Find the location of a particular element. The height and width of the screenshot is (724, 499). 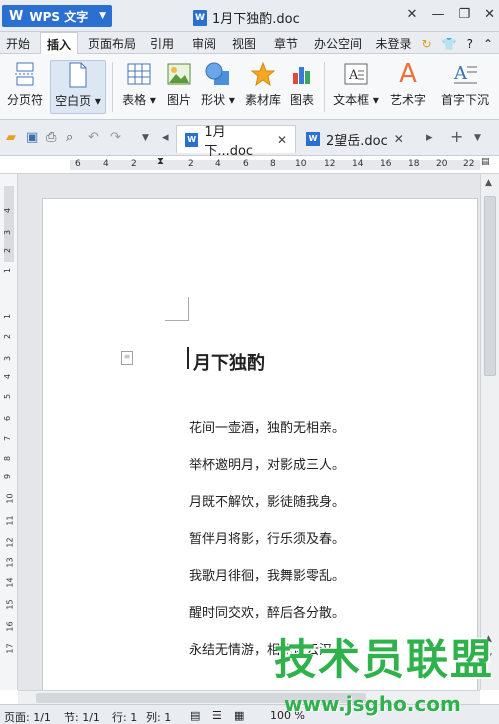

page-view-icon: ▤ is located at coordinates (195, 715).